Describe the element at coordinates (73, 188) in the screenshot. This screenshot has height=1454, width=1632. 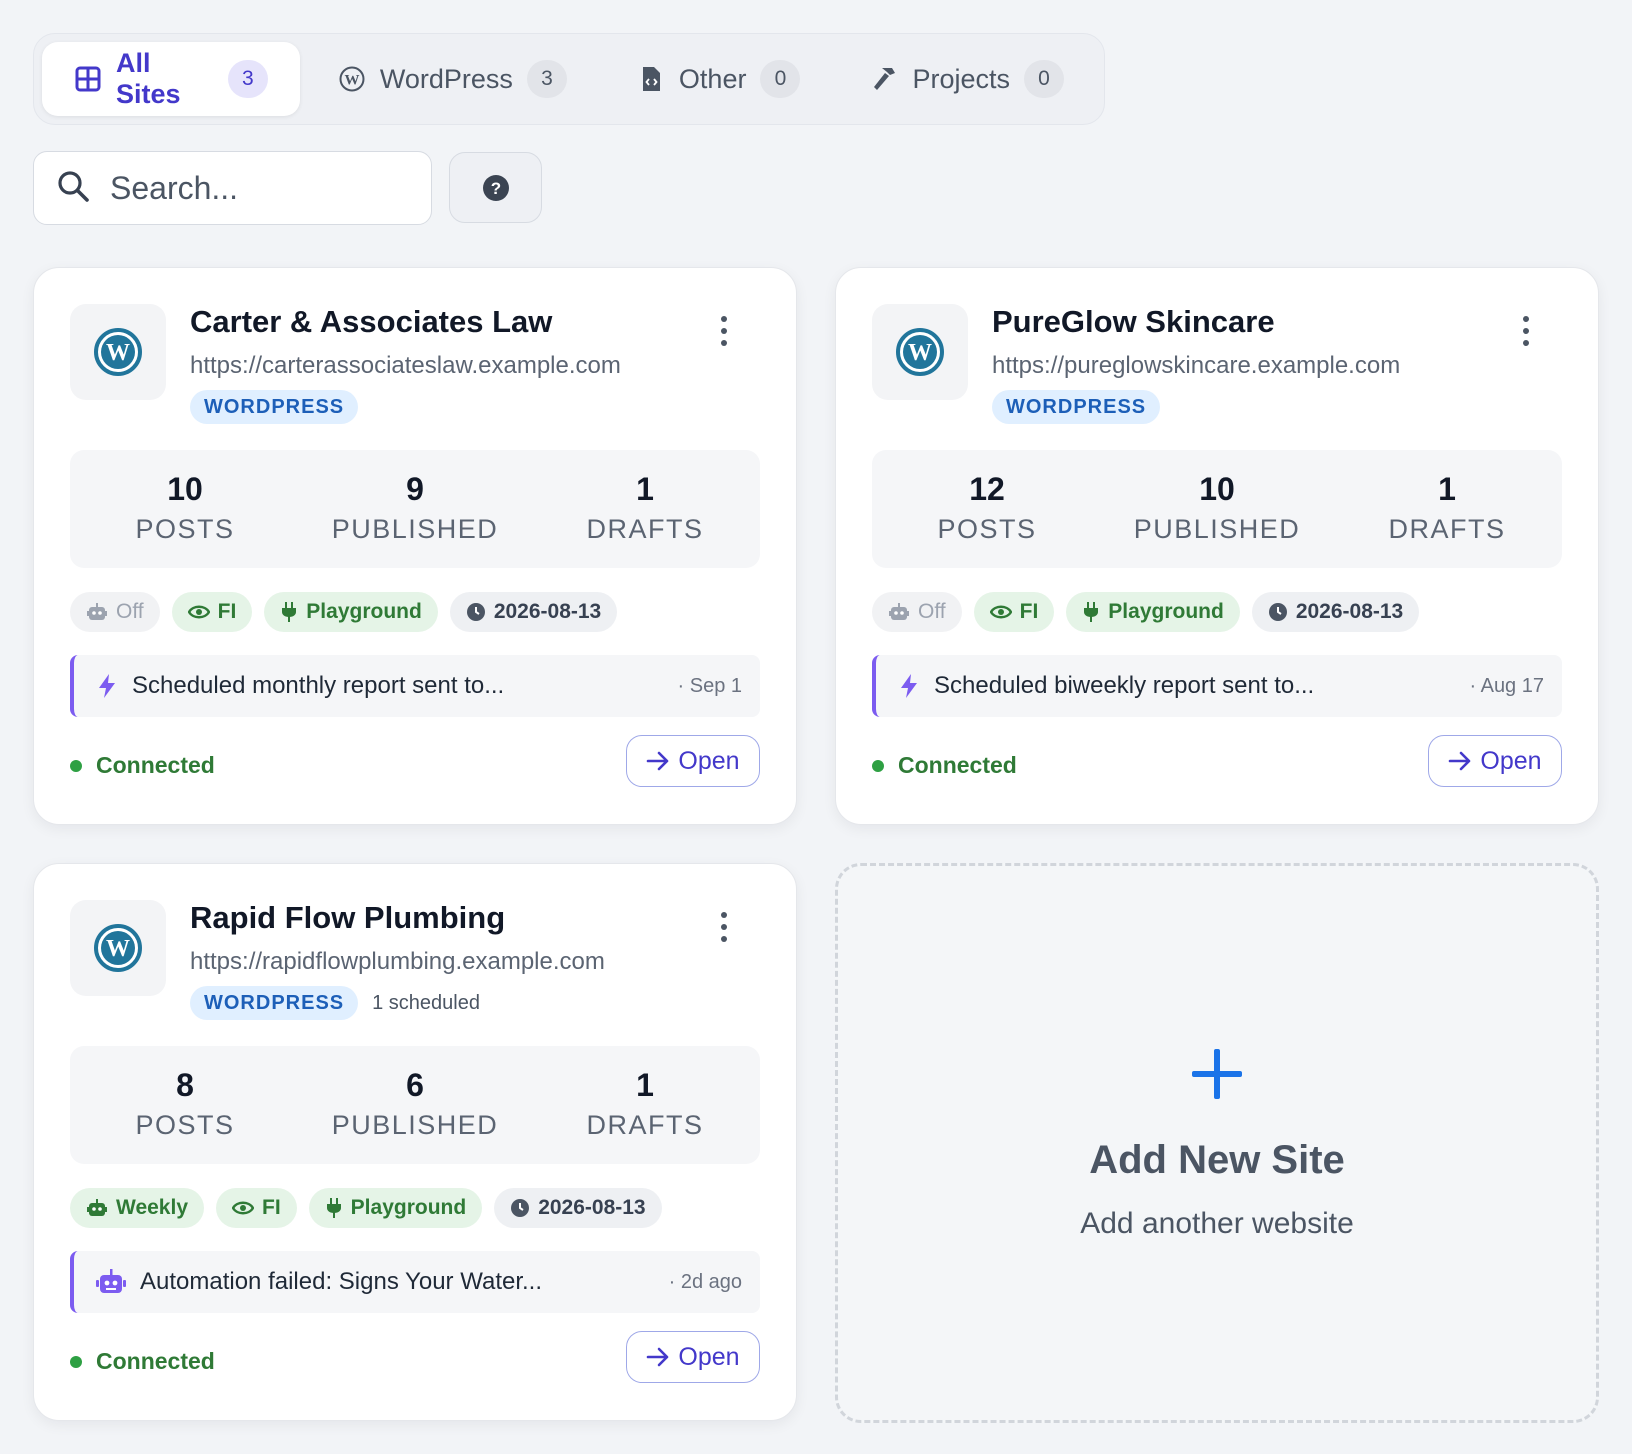
I see `search-icon` at that location.